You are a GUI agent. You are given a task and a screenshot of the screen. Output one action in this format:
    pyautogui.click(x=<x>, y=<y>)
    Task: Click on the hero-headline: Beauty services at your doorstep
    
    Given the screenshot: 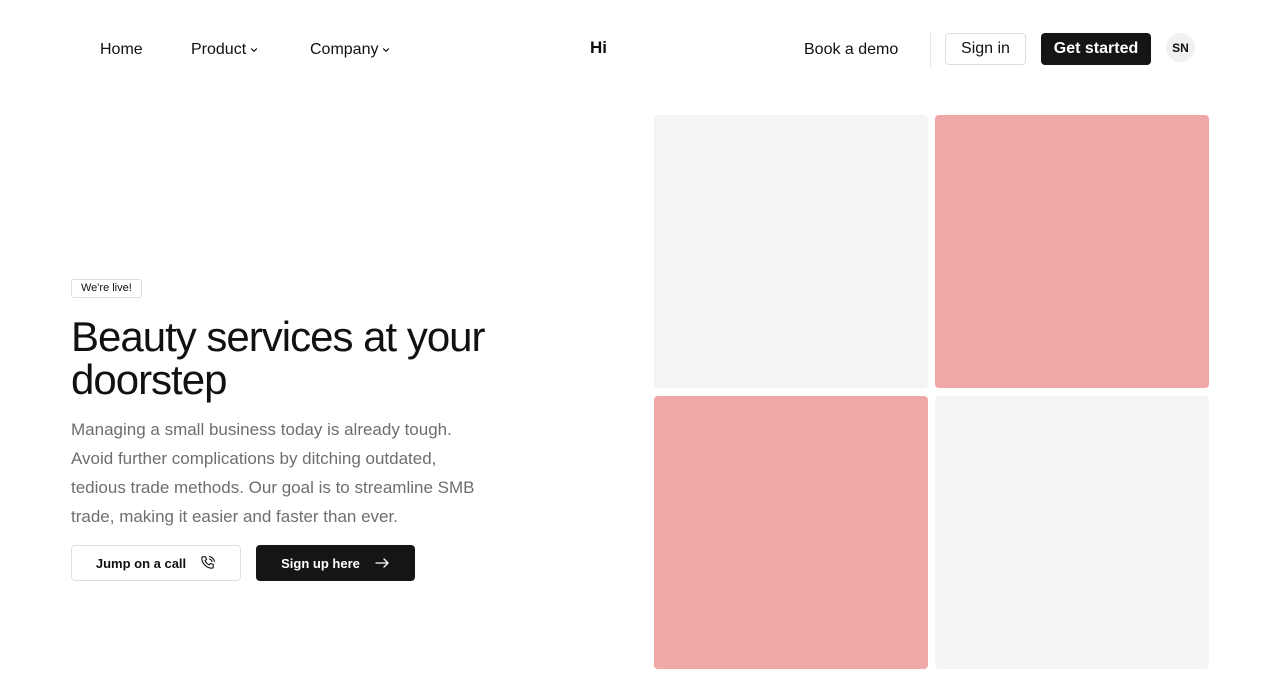 What is the action you would take?
    pyautogui.click(x=278, y=358)
    